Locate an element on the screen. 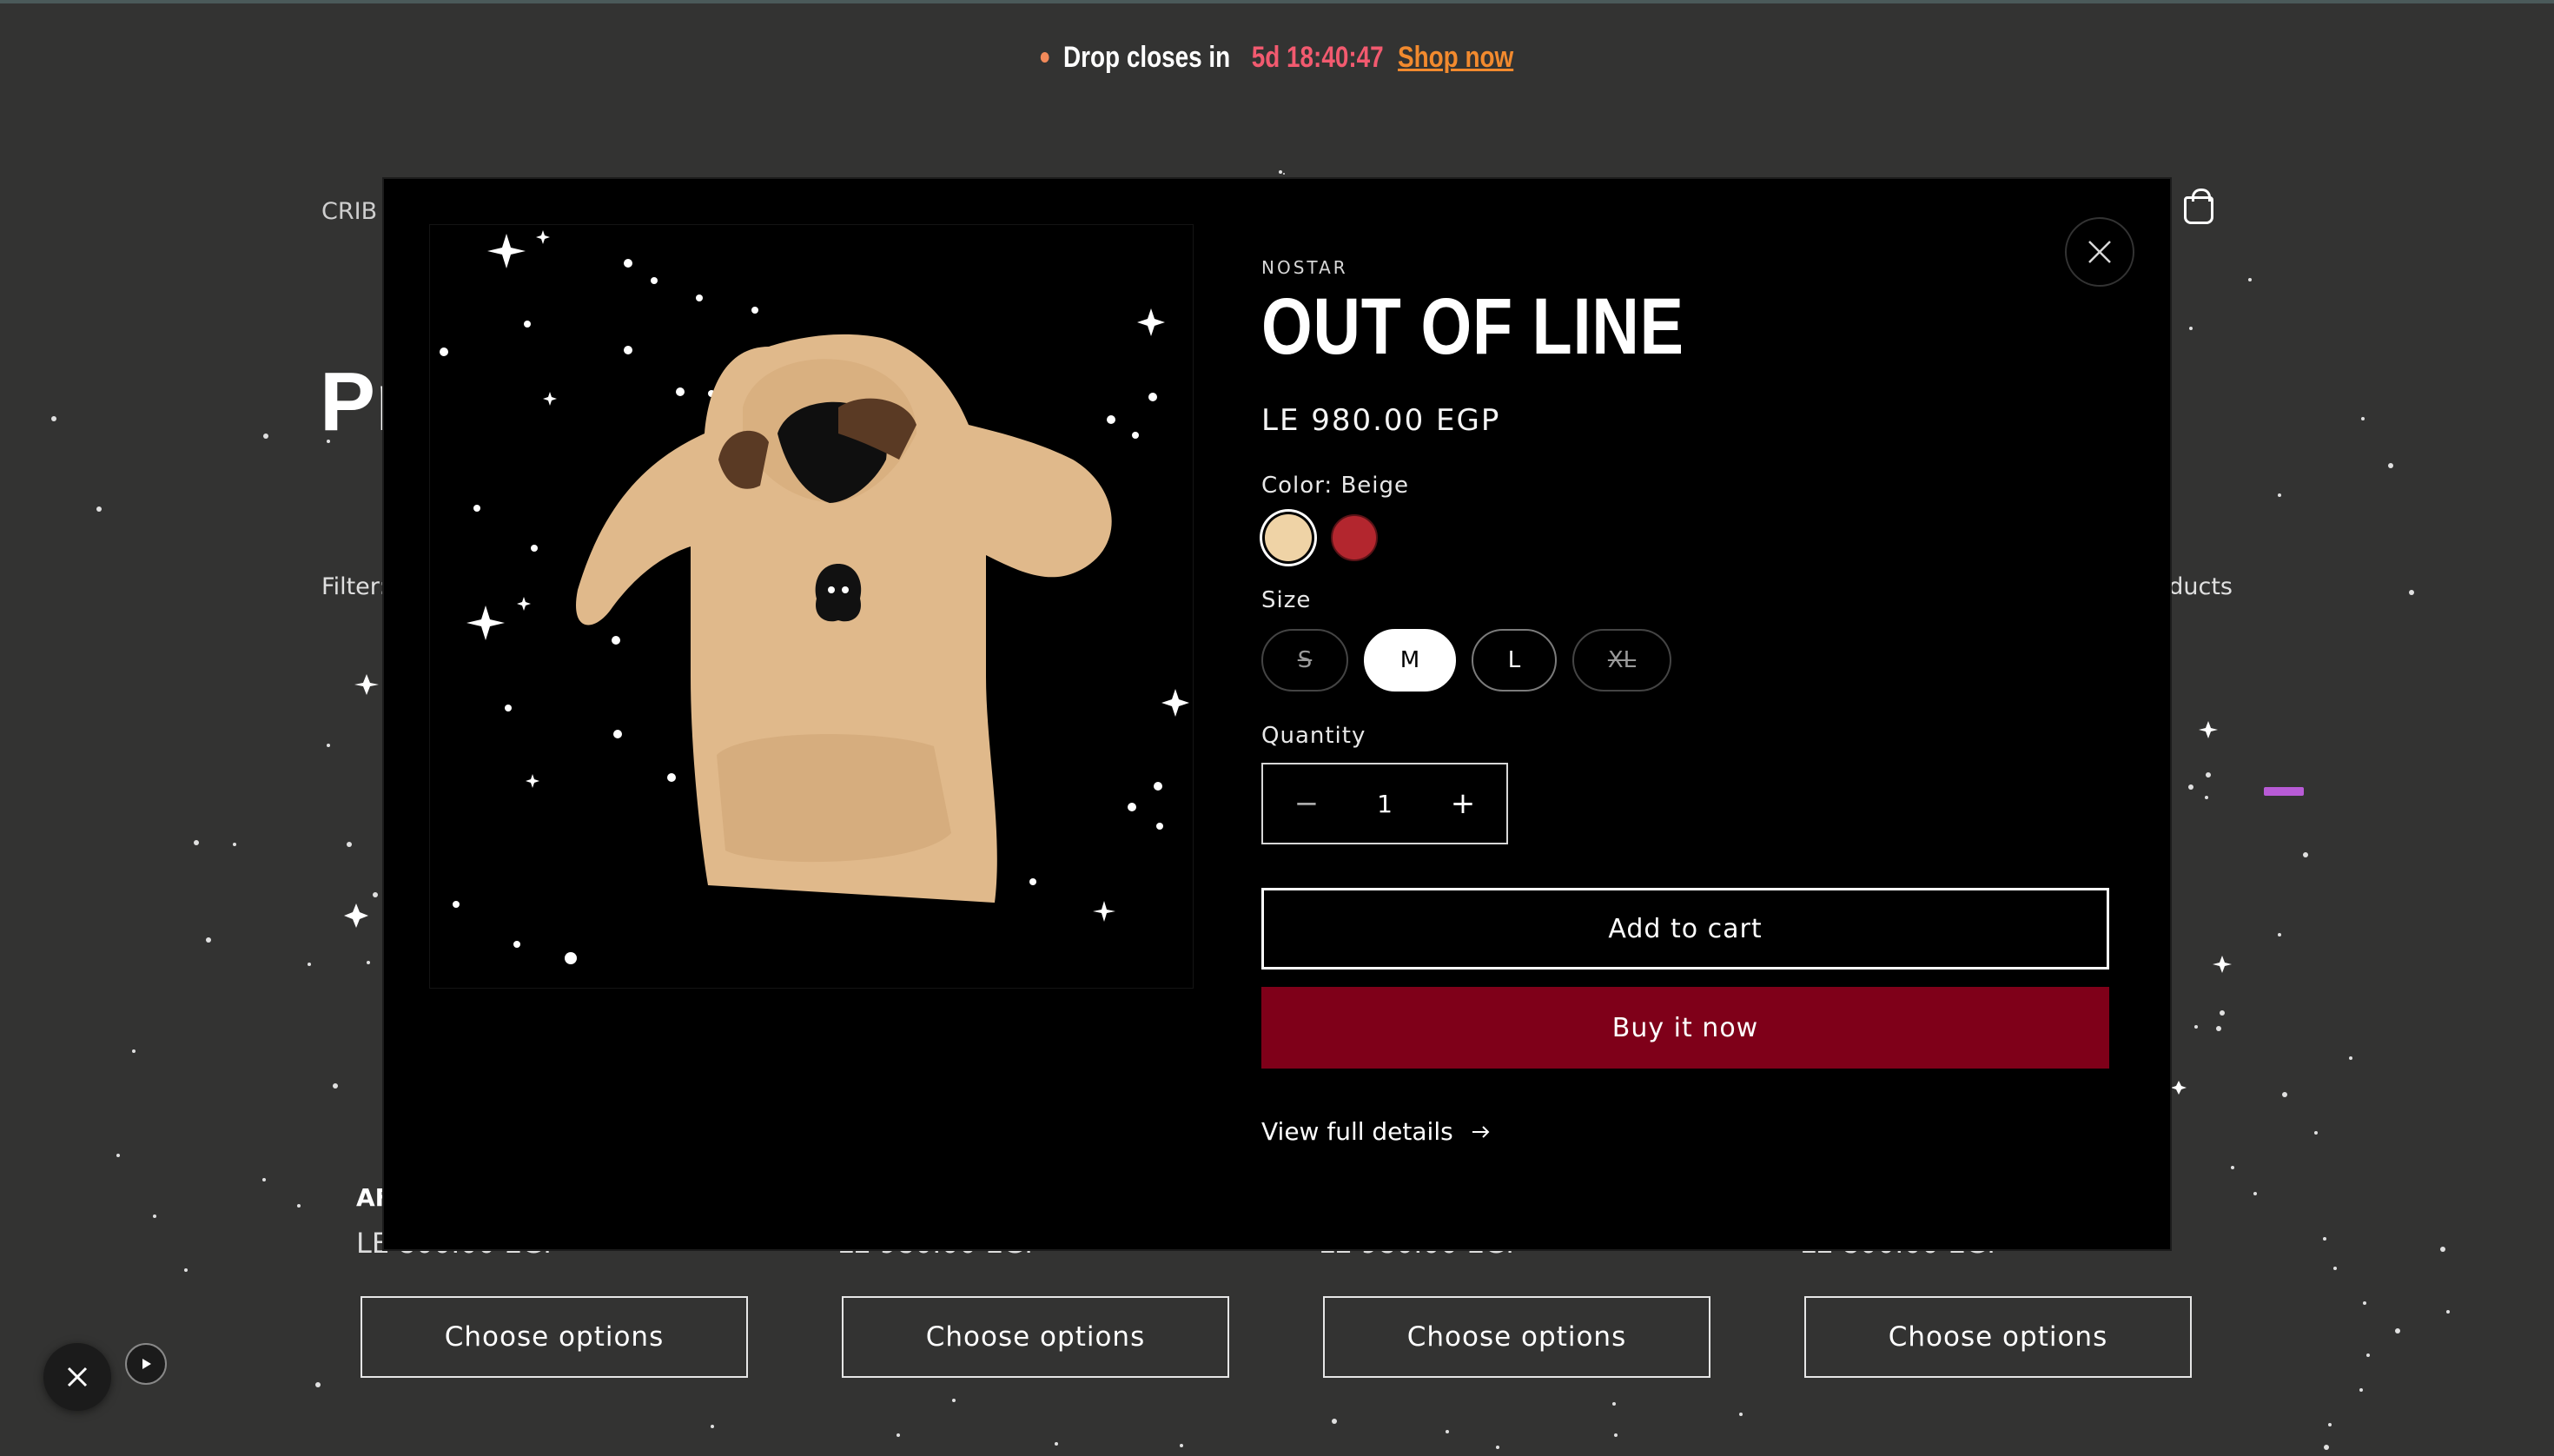 This screenshot has width=2554, height=1456. arrow-right-icon is located at coordinates (1481, 1131).